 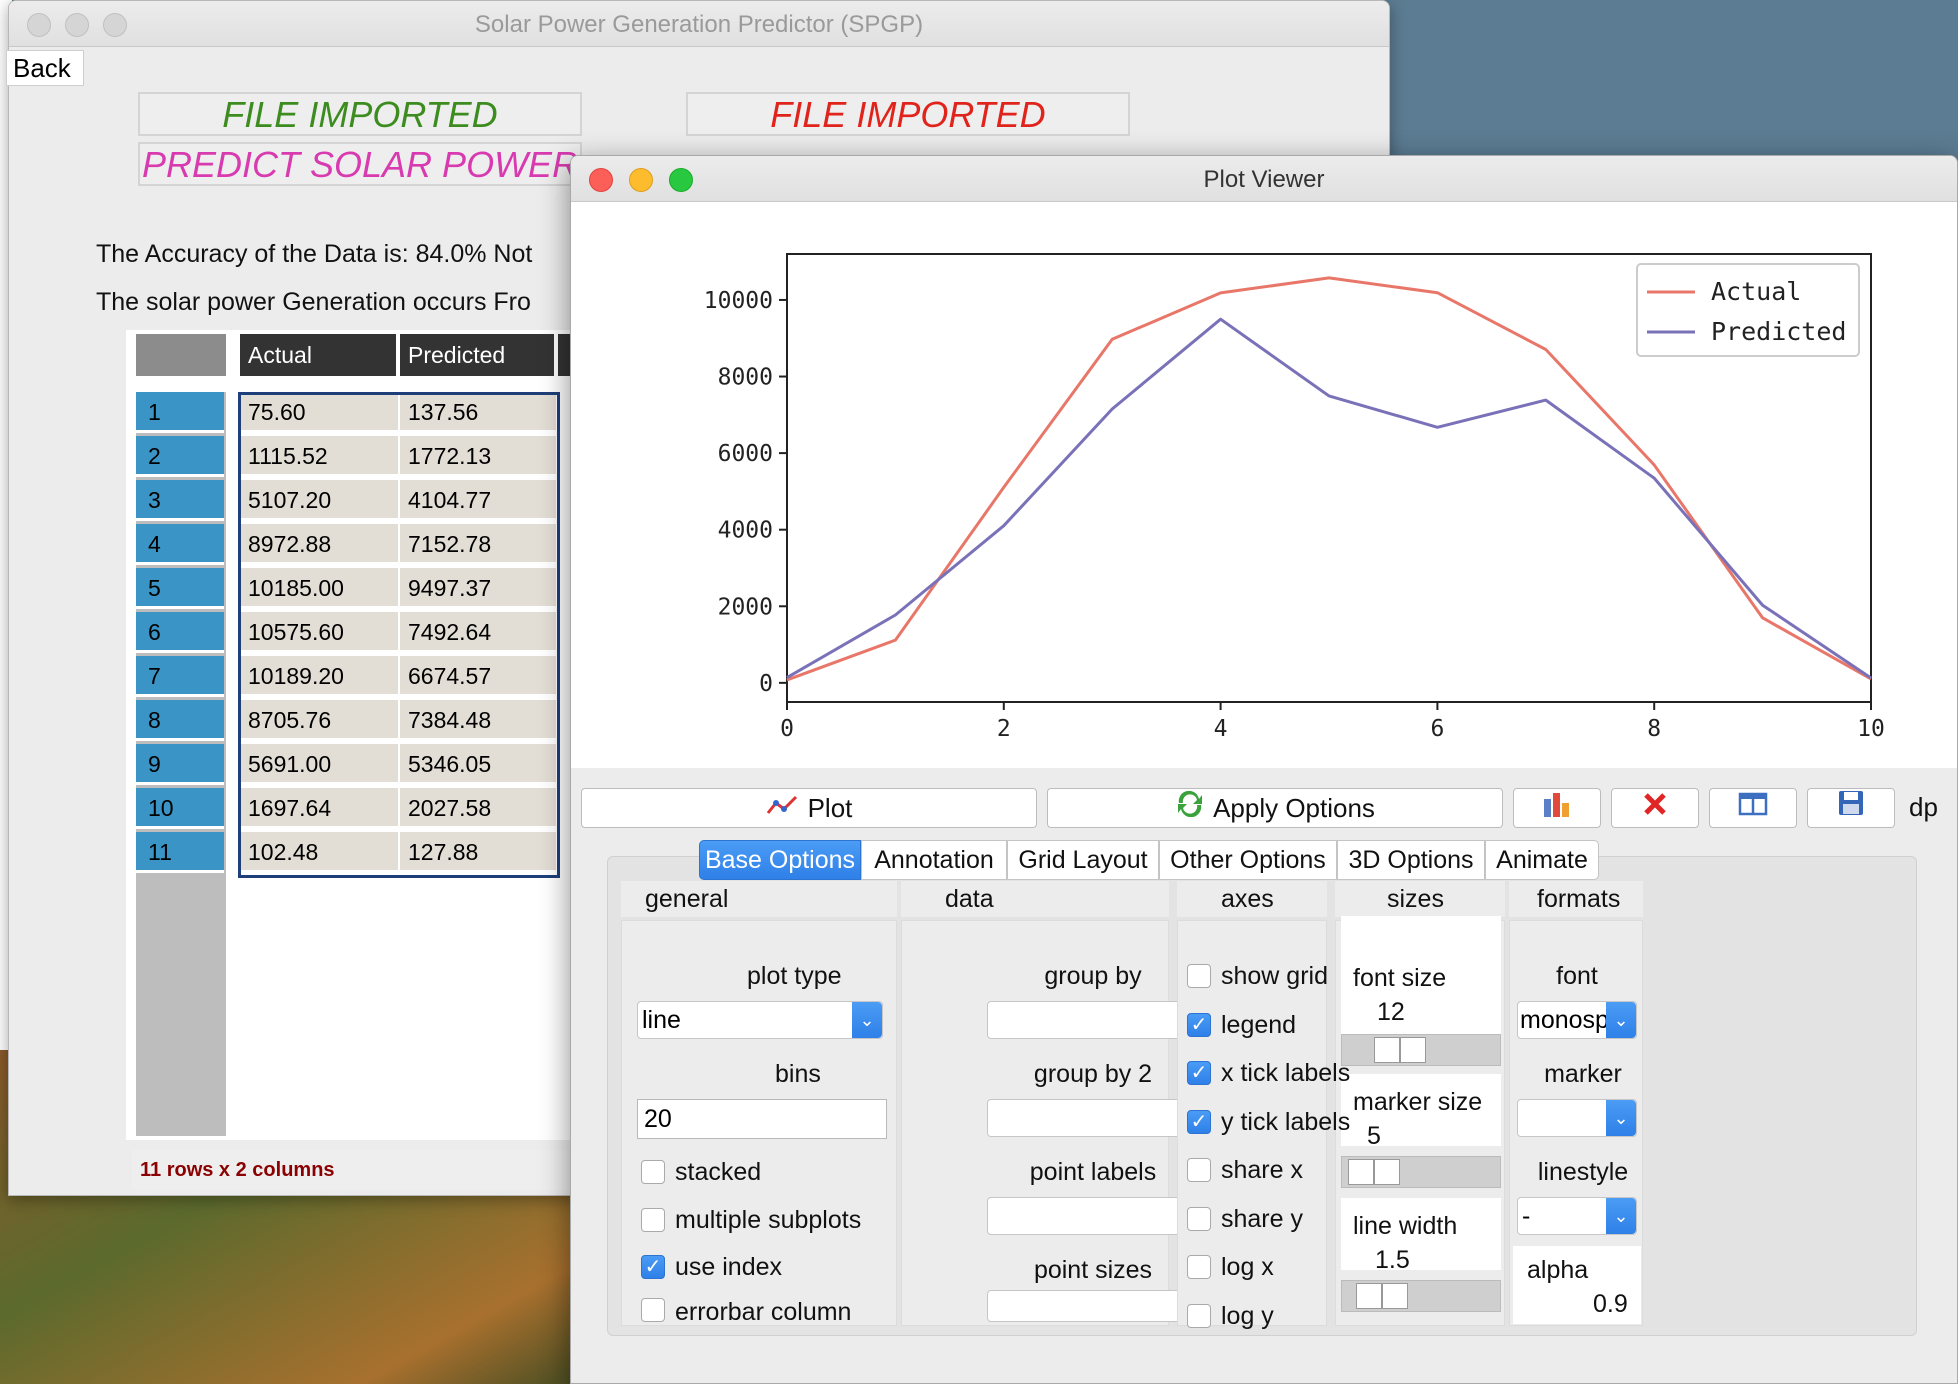 I want to click on bins-input: 20, so click(x=762, y=1119).